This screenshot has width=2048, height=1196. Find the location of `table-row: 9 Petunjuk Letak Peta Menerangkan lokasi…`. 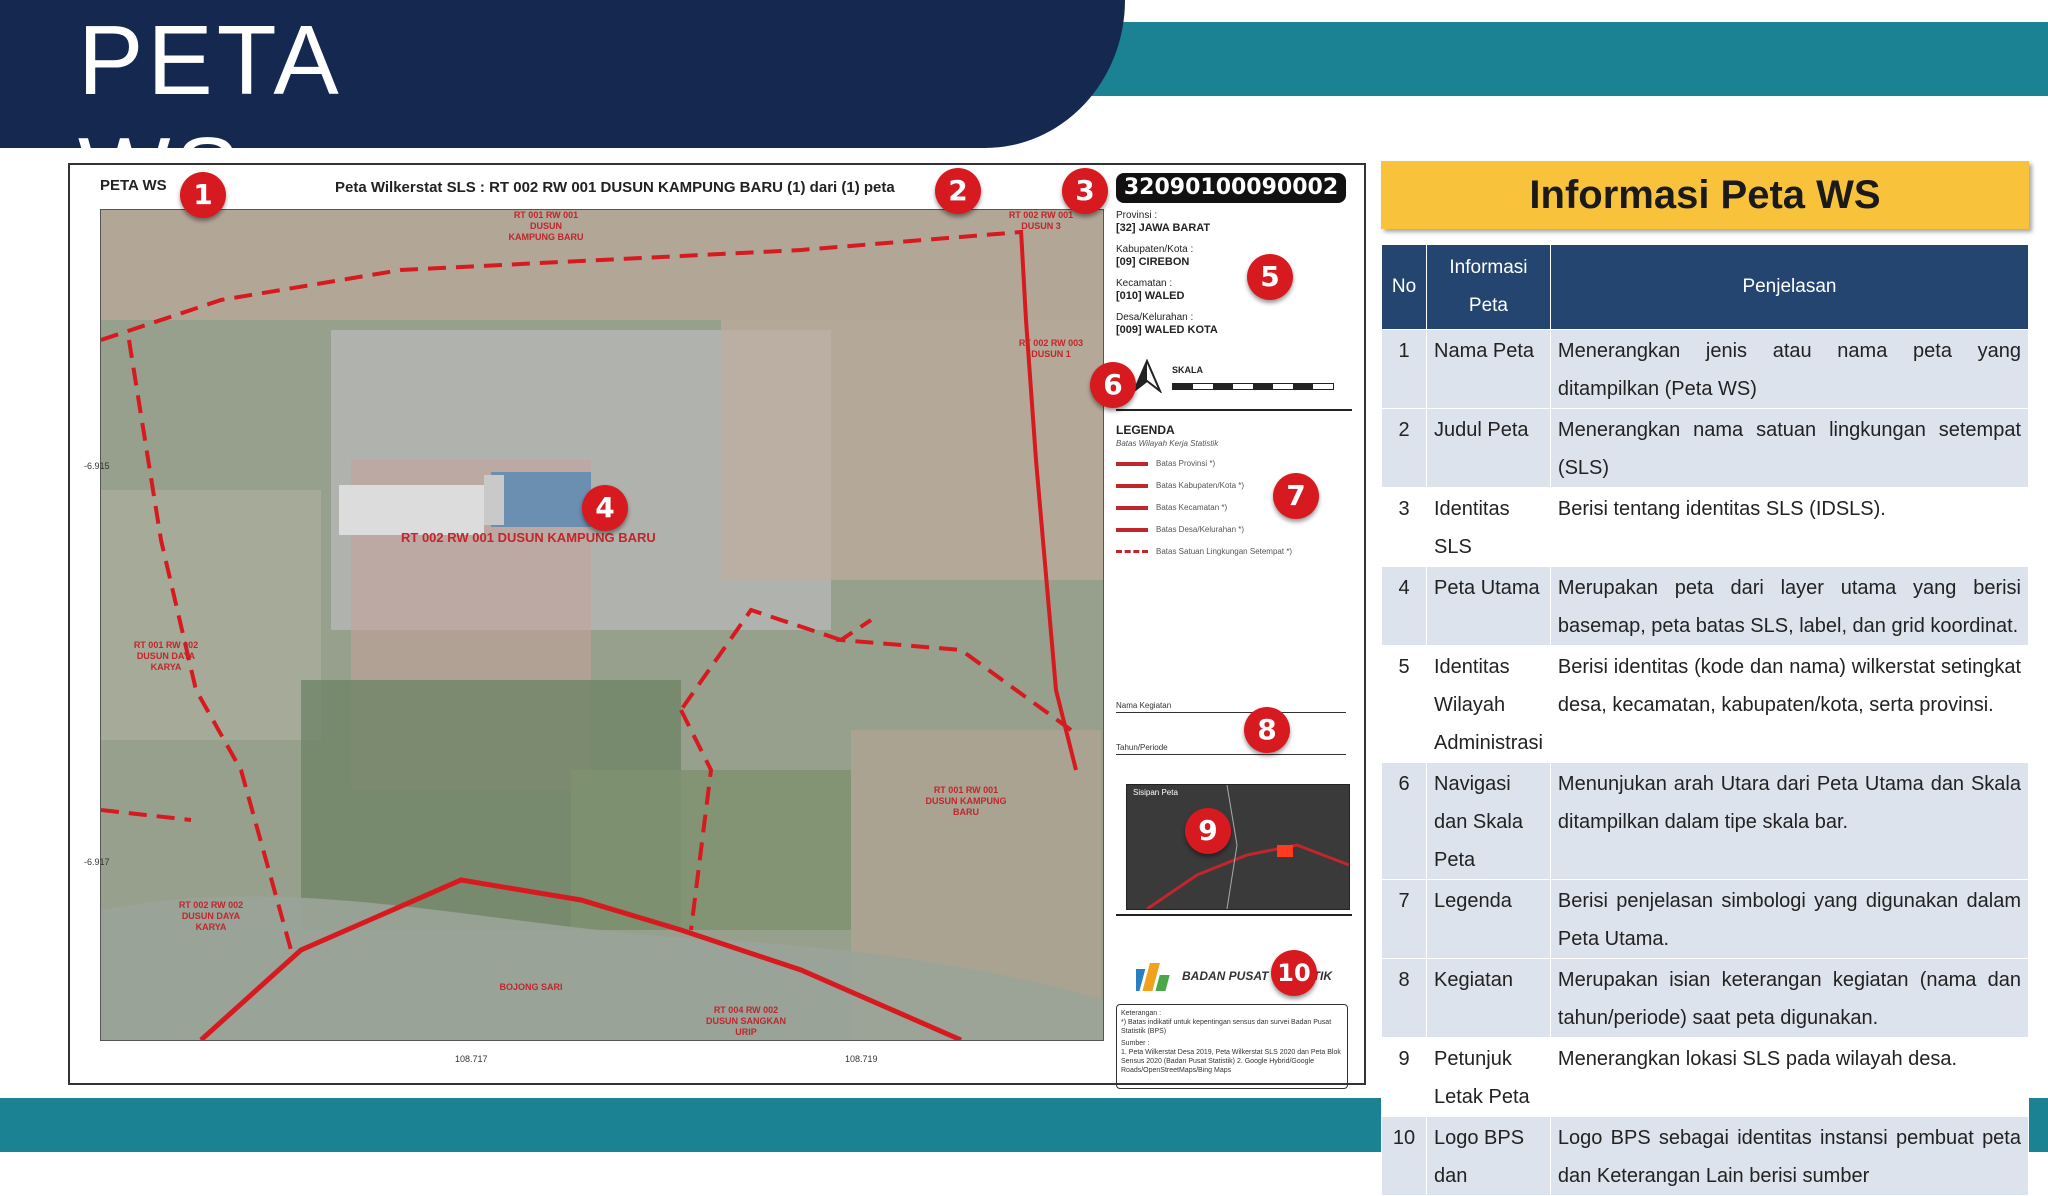

table-row: 9 Petunjuk Letak Peta Menerangkan lokasi… is located at coordinates (1705, 1077).